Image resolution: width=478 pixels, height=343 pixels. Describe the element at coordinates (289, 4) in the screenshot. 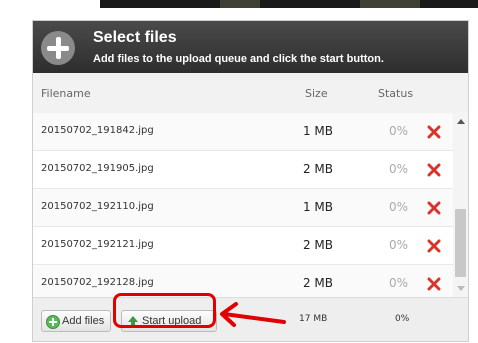

I see `background-photo-strip` at that location.